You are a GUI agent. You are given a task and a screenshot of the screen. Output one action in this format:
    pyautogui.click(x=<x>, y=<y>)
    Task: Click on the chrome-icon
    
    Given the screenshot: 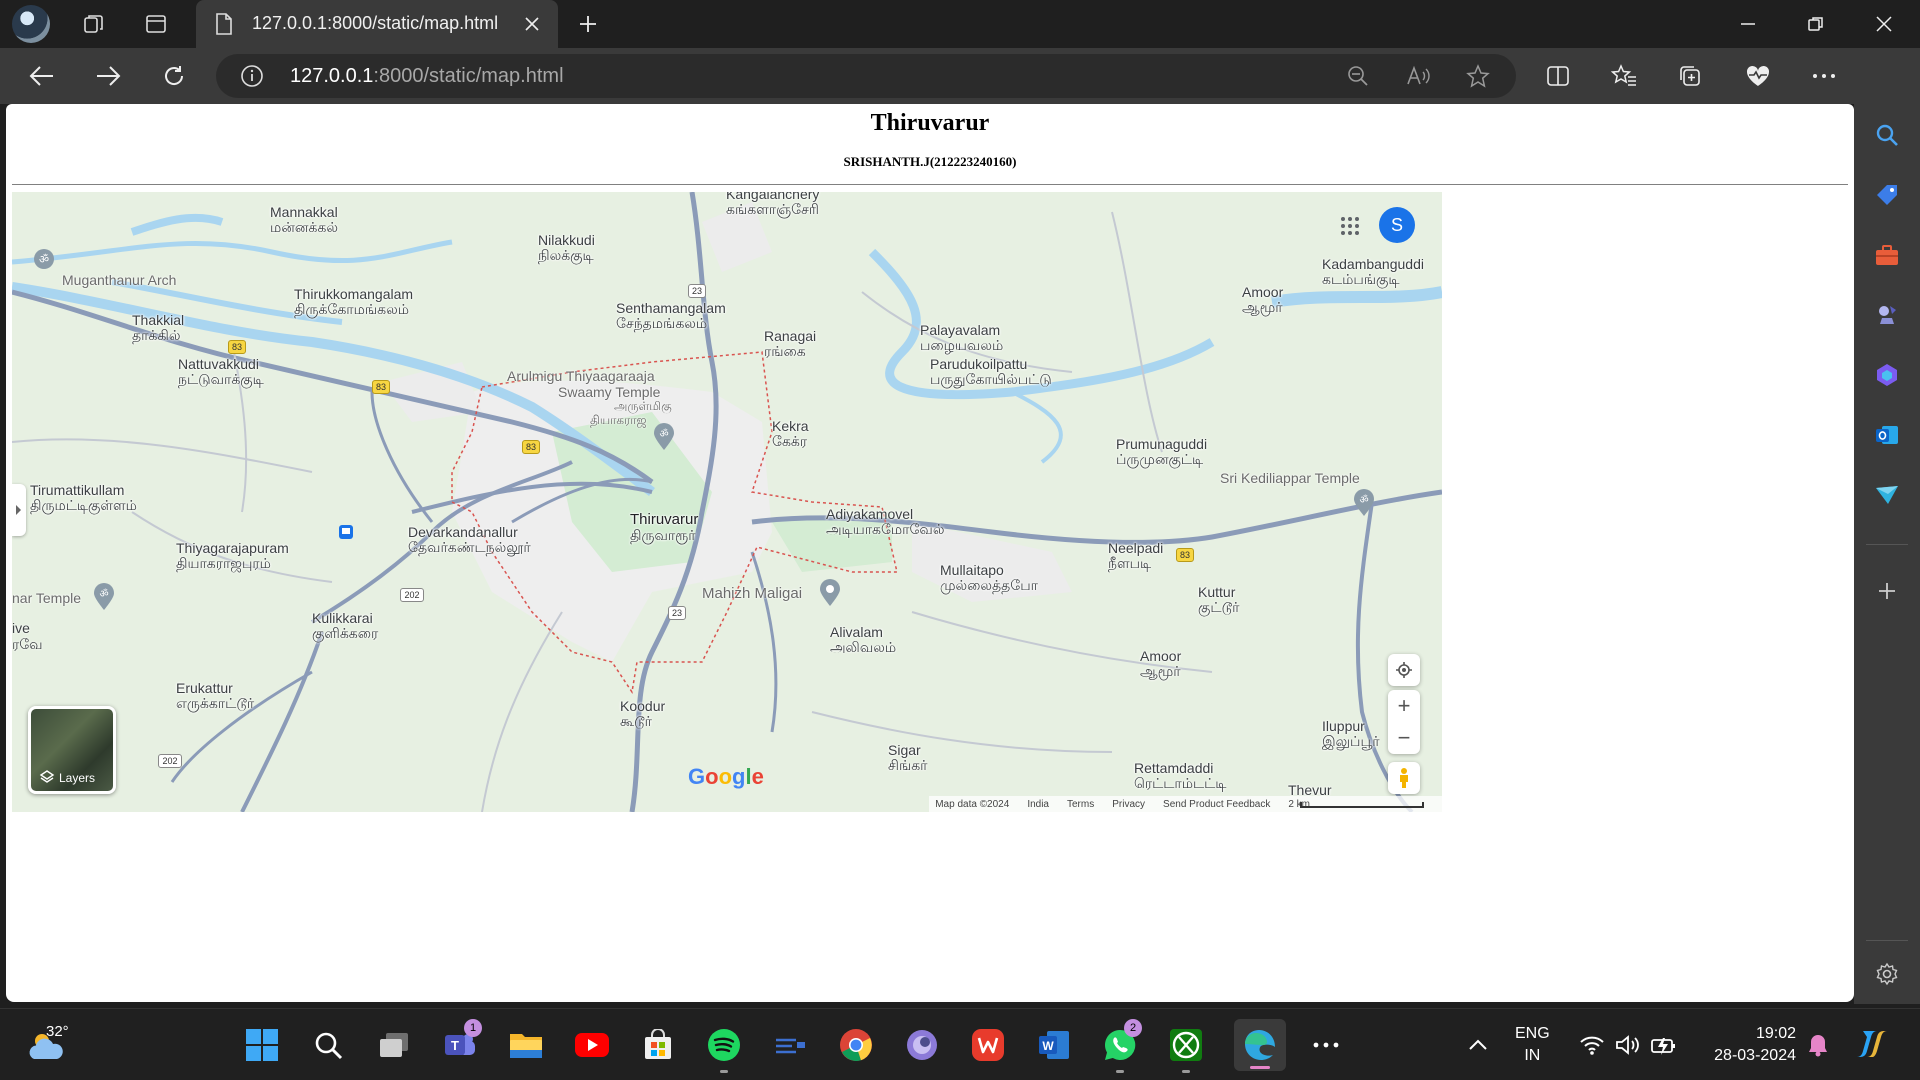 What is the action you would take?
    pyautogui.click(x=856, y=1045)
    